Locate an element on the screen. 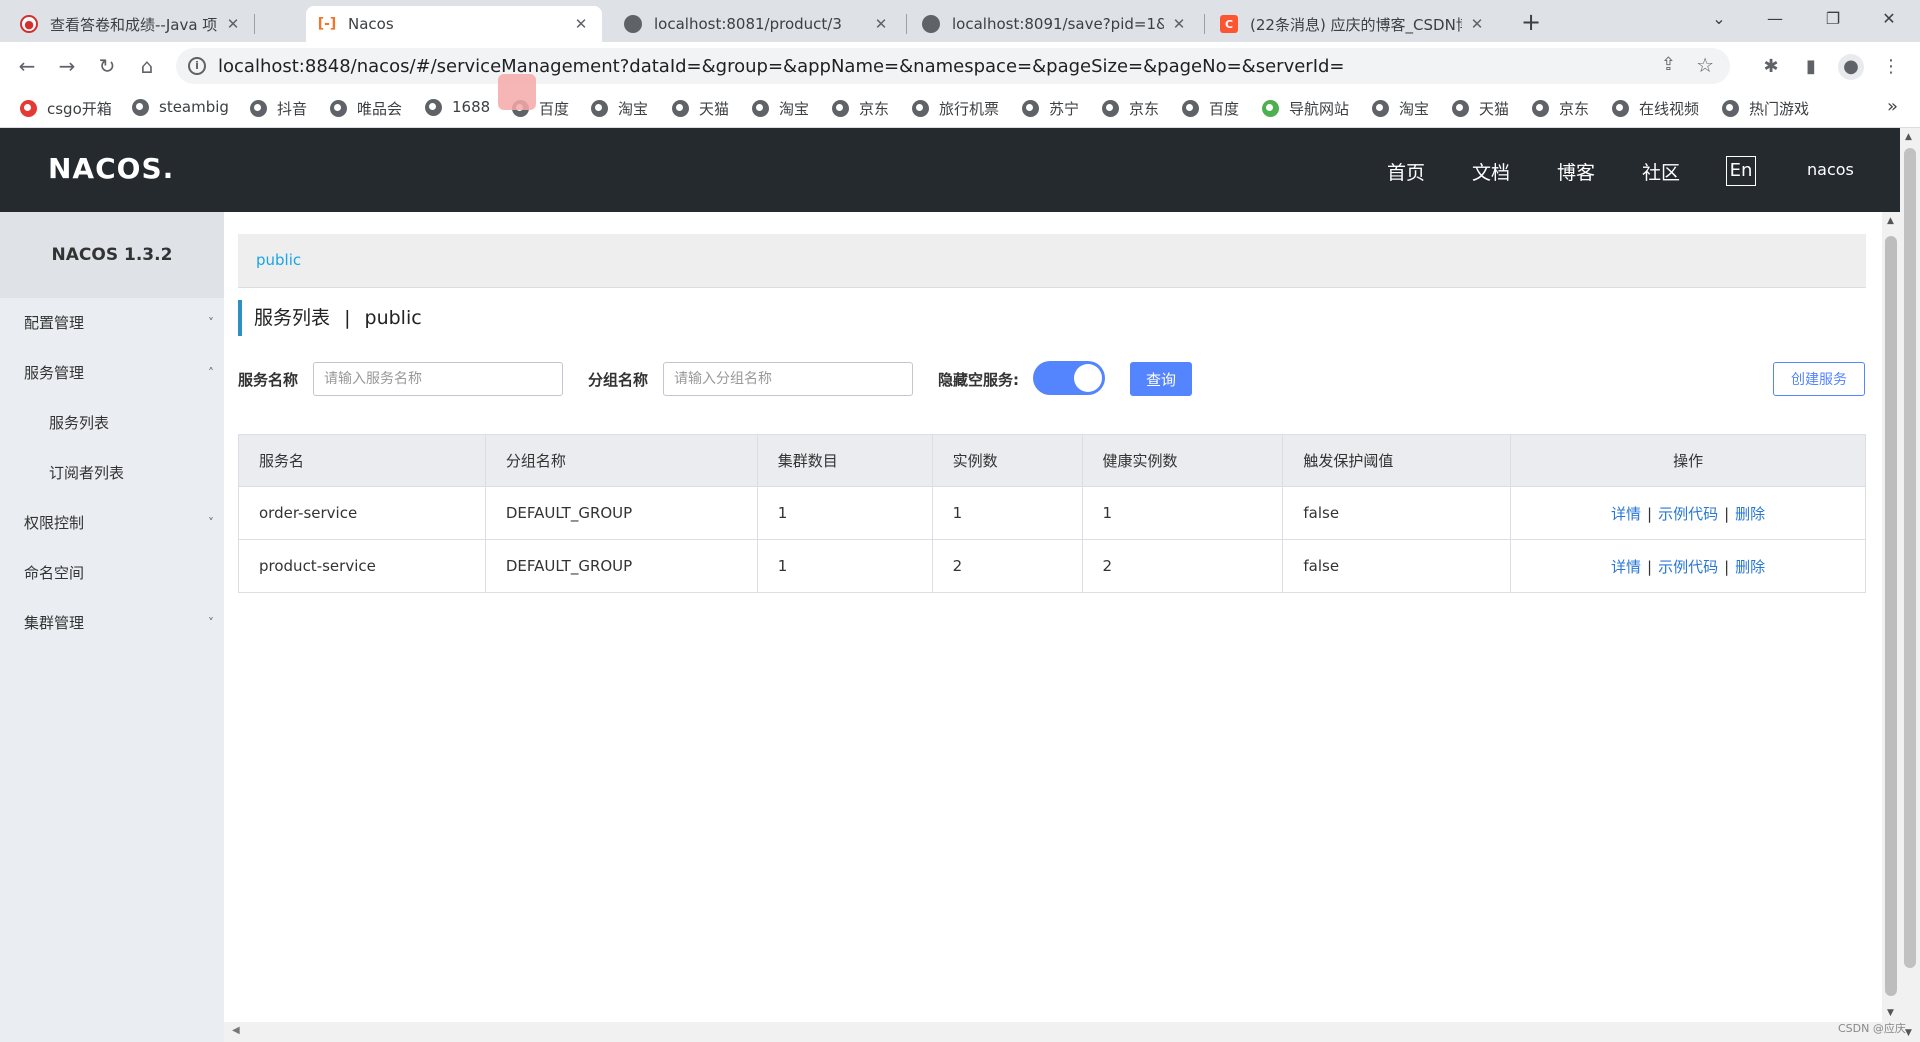 The width and height of the screenshot is (1920, 1042). bookmark-item: 导航网站 is located at coordinates (1305, 108).